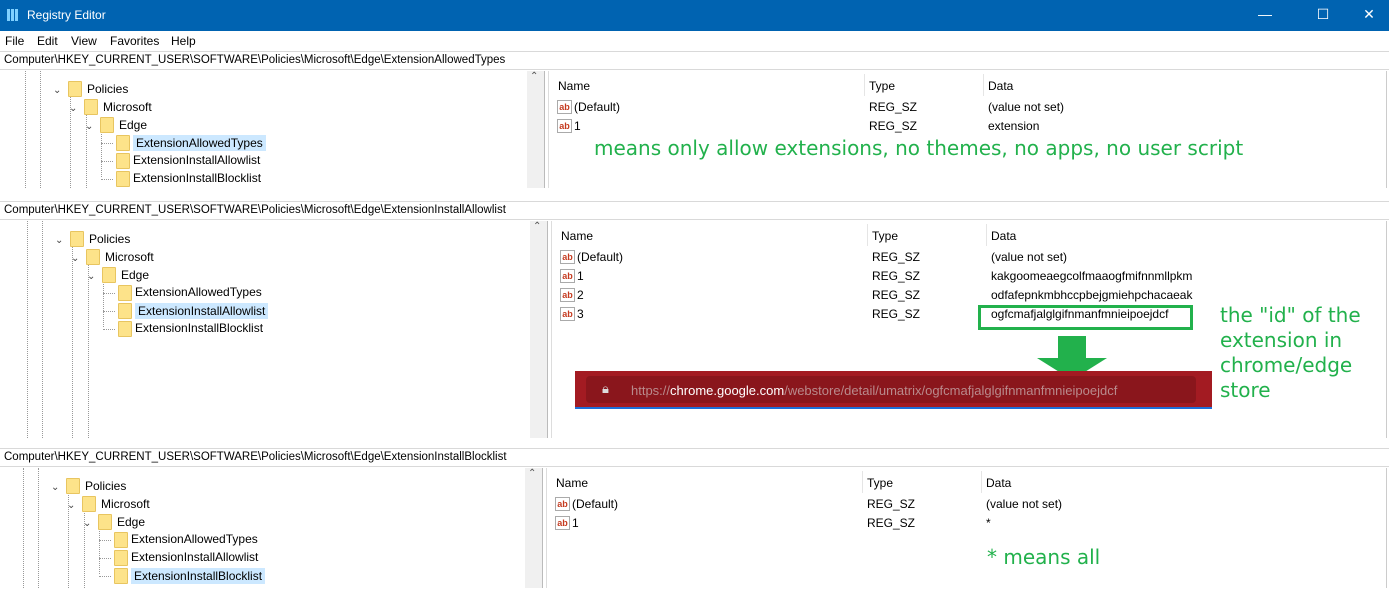 The width and height of the screenshot is (1389, 593). I want to click on maximize-button: ☐, so click(1323, 14).